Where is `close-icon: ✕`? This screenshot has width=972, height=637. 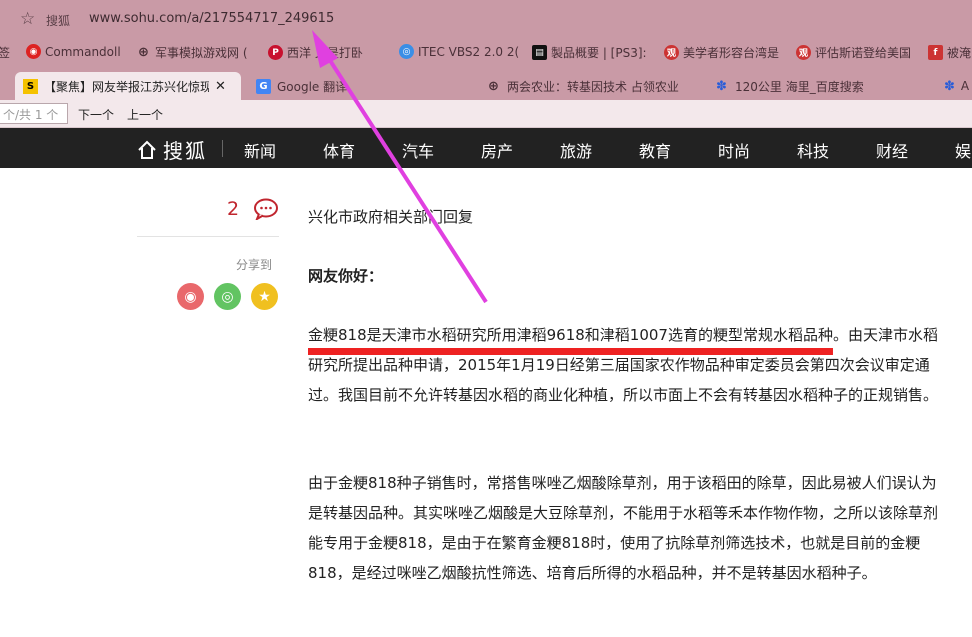
close-icon: ✕ is located at coordinates (220, 86).